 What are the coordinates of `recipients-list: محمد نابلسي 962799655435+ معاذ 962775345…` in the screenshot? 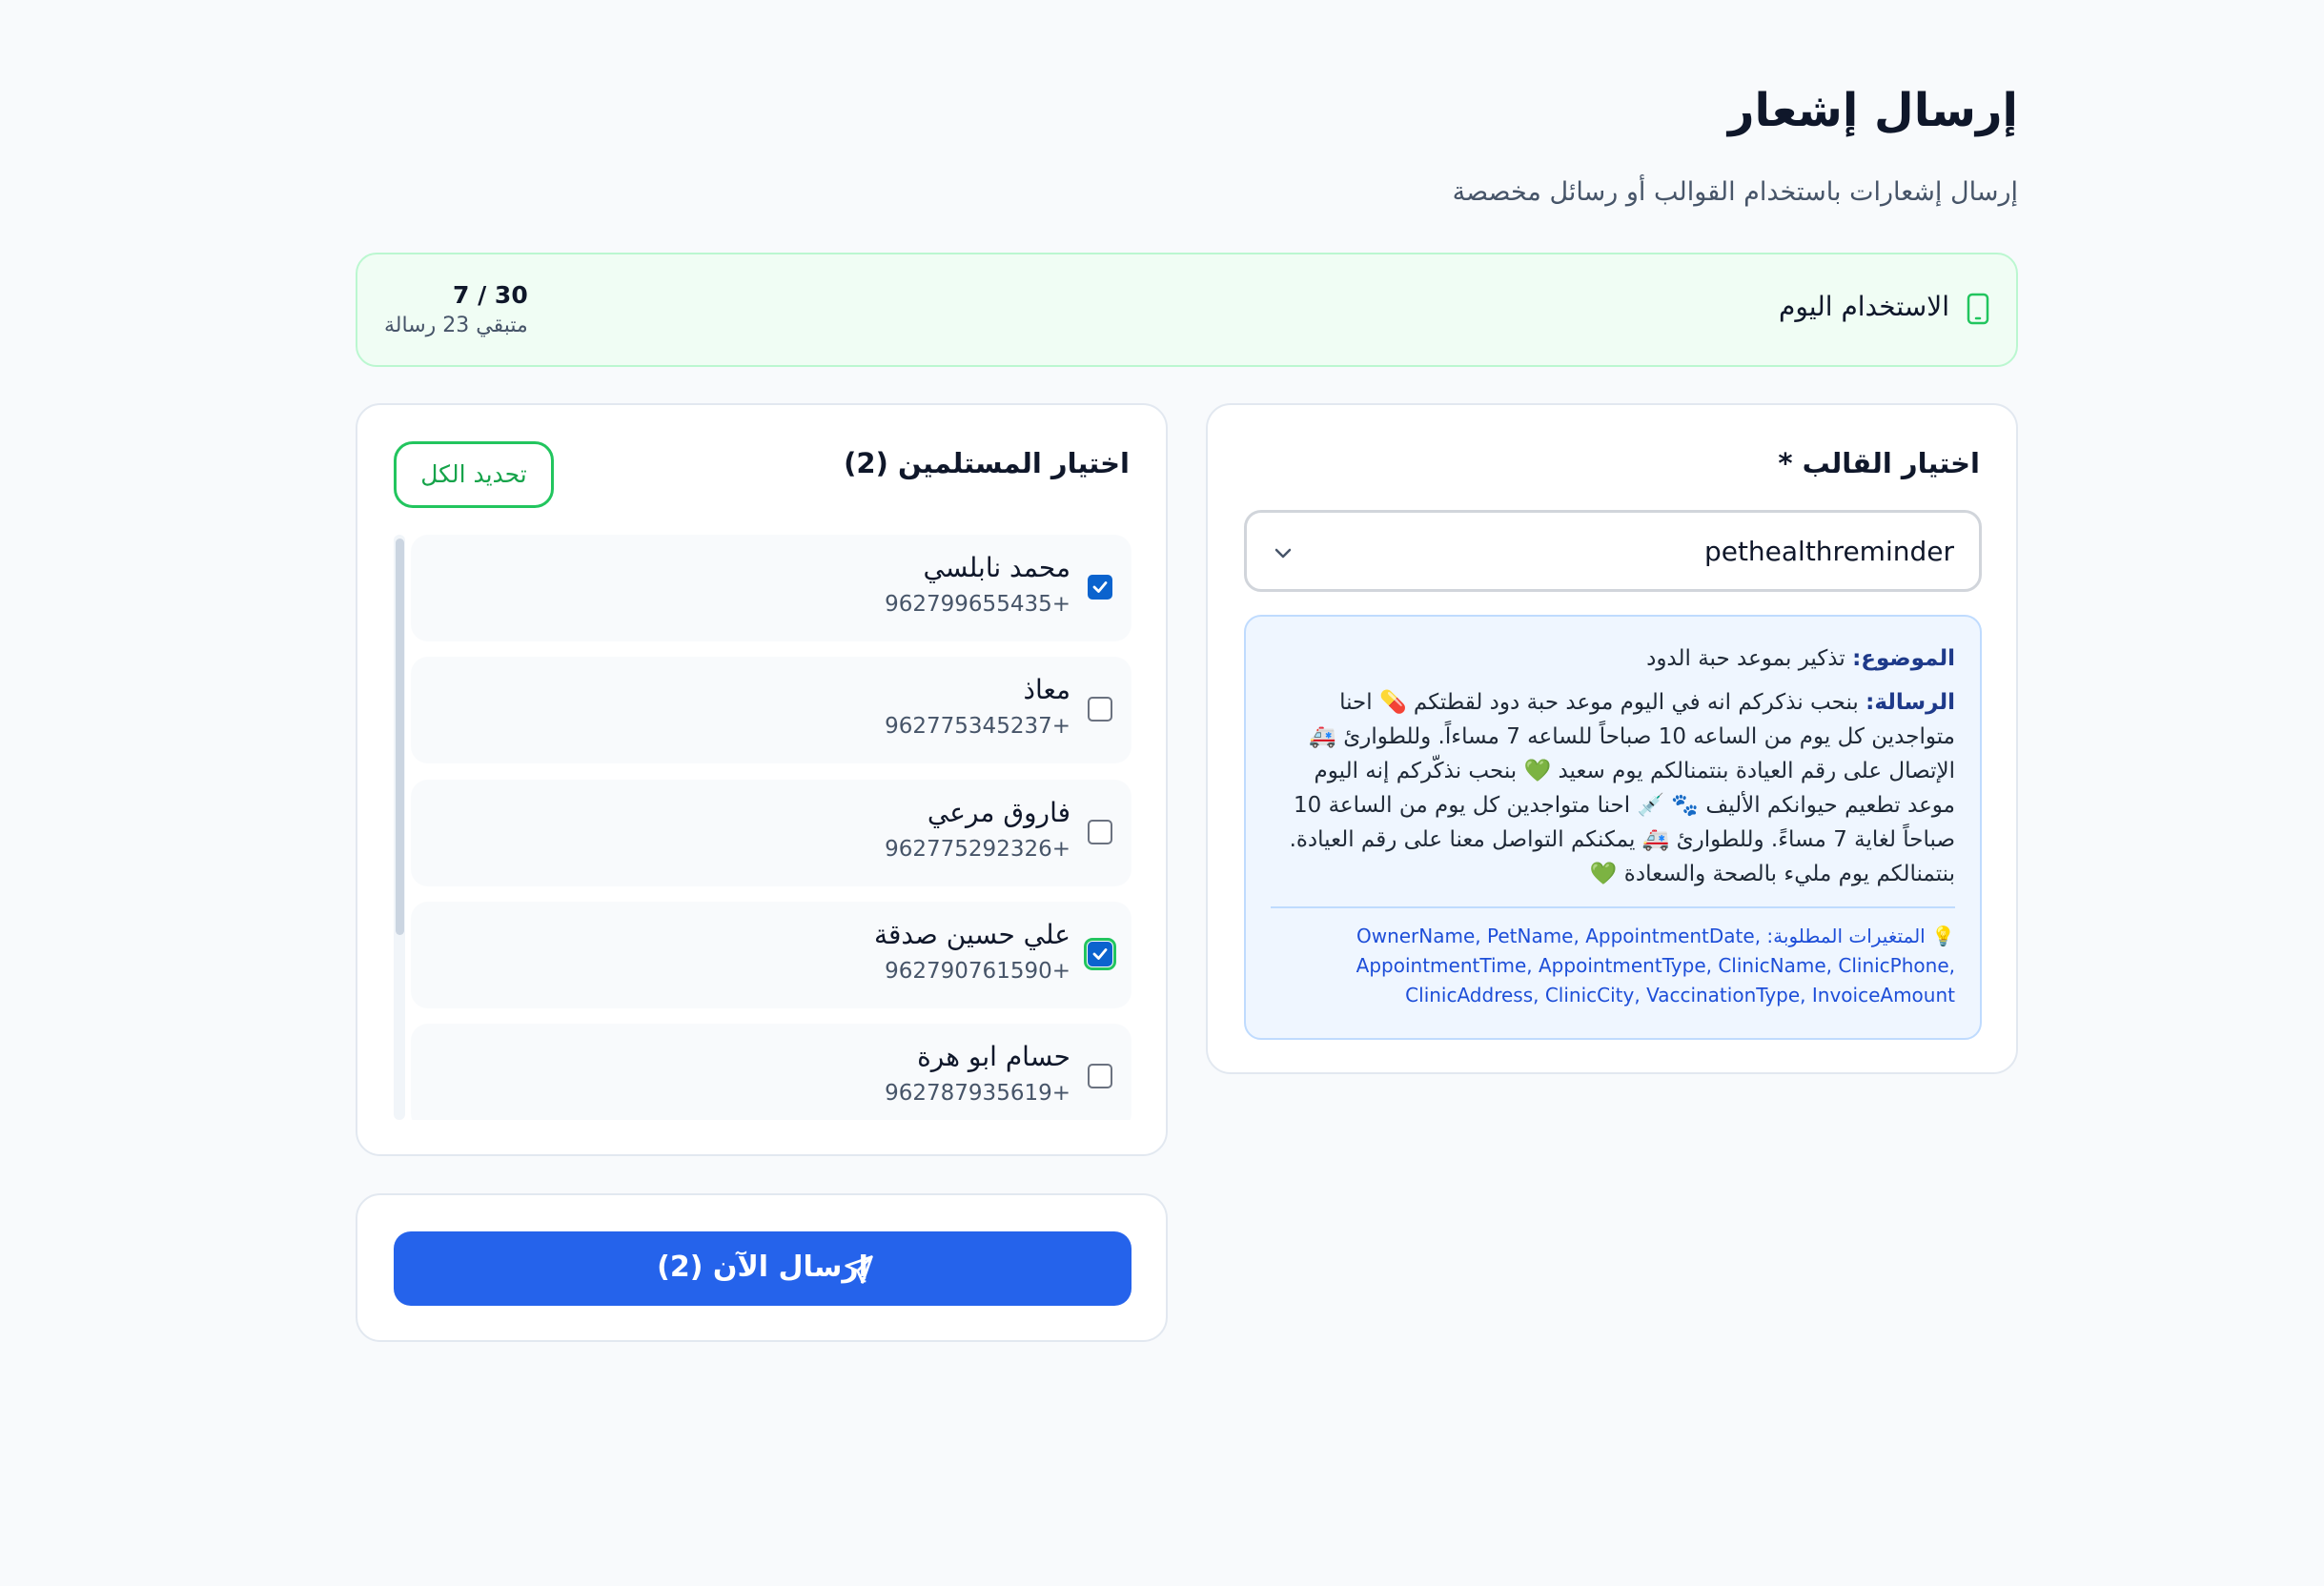 It's located at (762, 828).